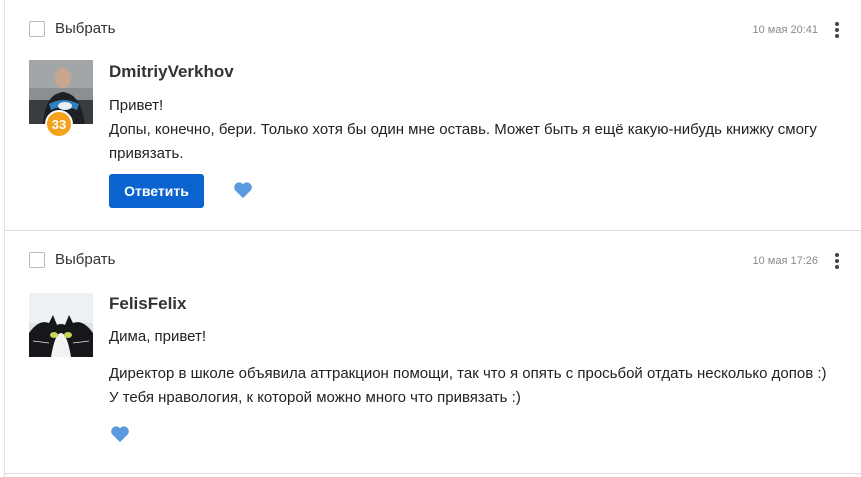  I want to click on reply-button: Ответить, so click(156, 191).